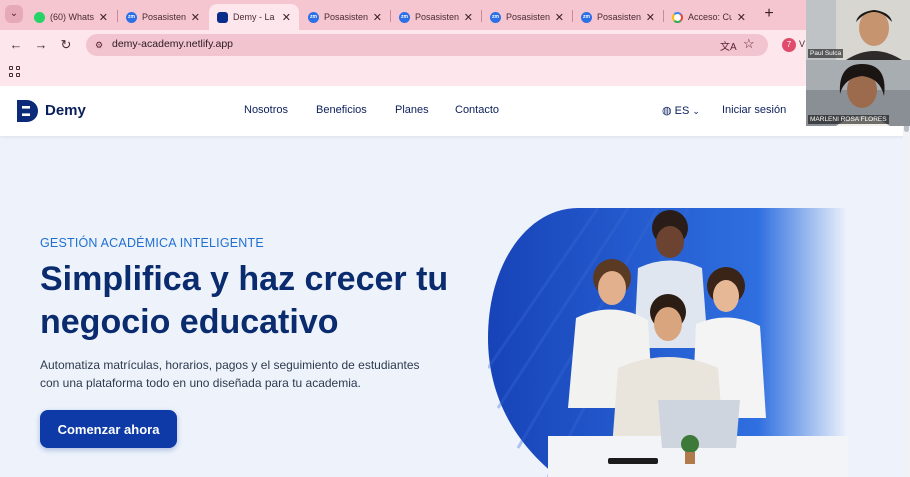 Image resolution: width=910 pixels, height=477 pixels. What do you see at coordinates (749, 44) in the screenshot?
I see `bookmark-star-icon: ☆` at bounding box center [749, 44].